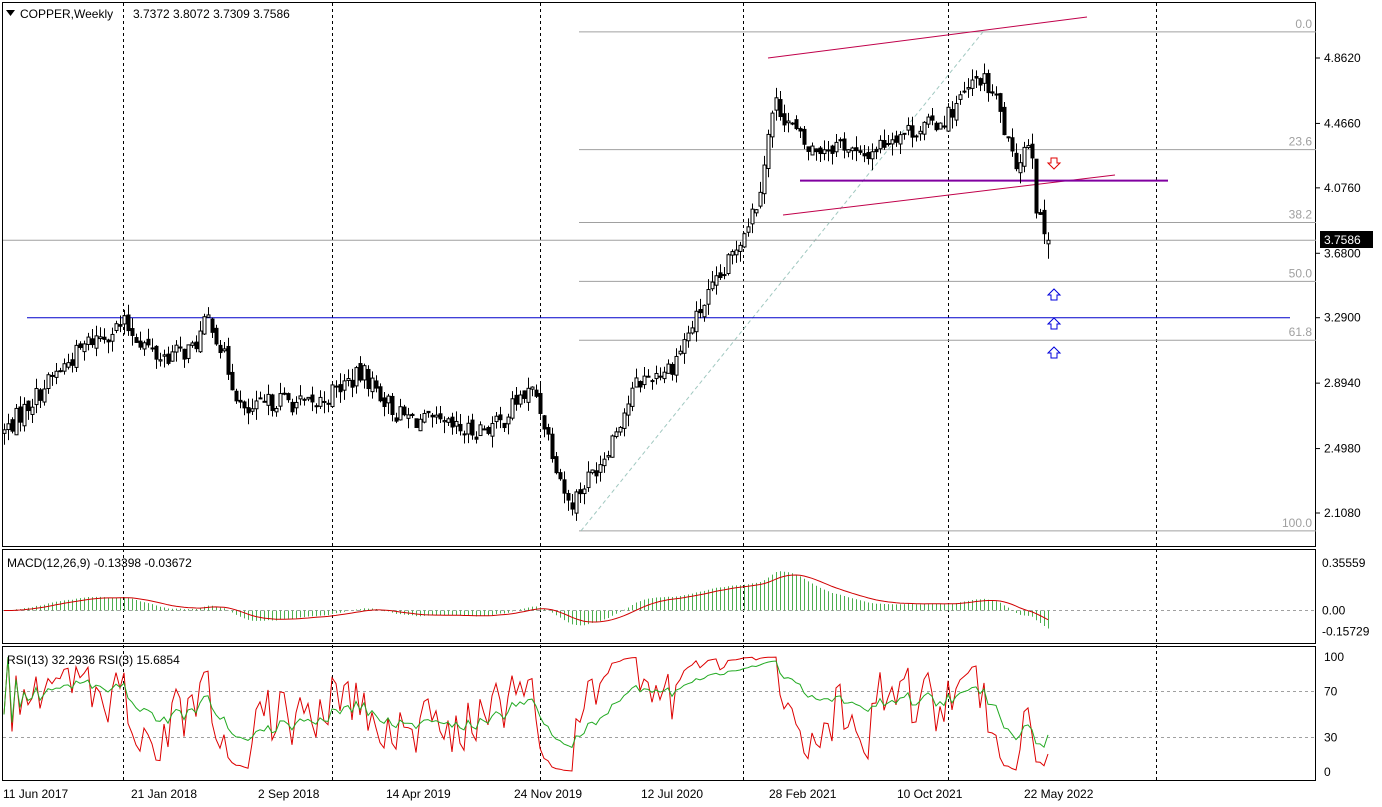 The image size is (1382, 807). I want to click on dropdown-triangle-icon, so click(10, 13).